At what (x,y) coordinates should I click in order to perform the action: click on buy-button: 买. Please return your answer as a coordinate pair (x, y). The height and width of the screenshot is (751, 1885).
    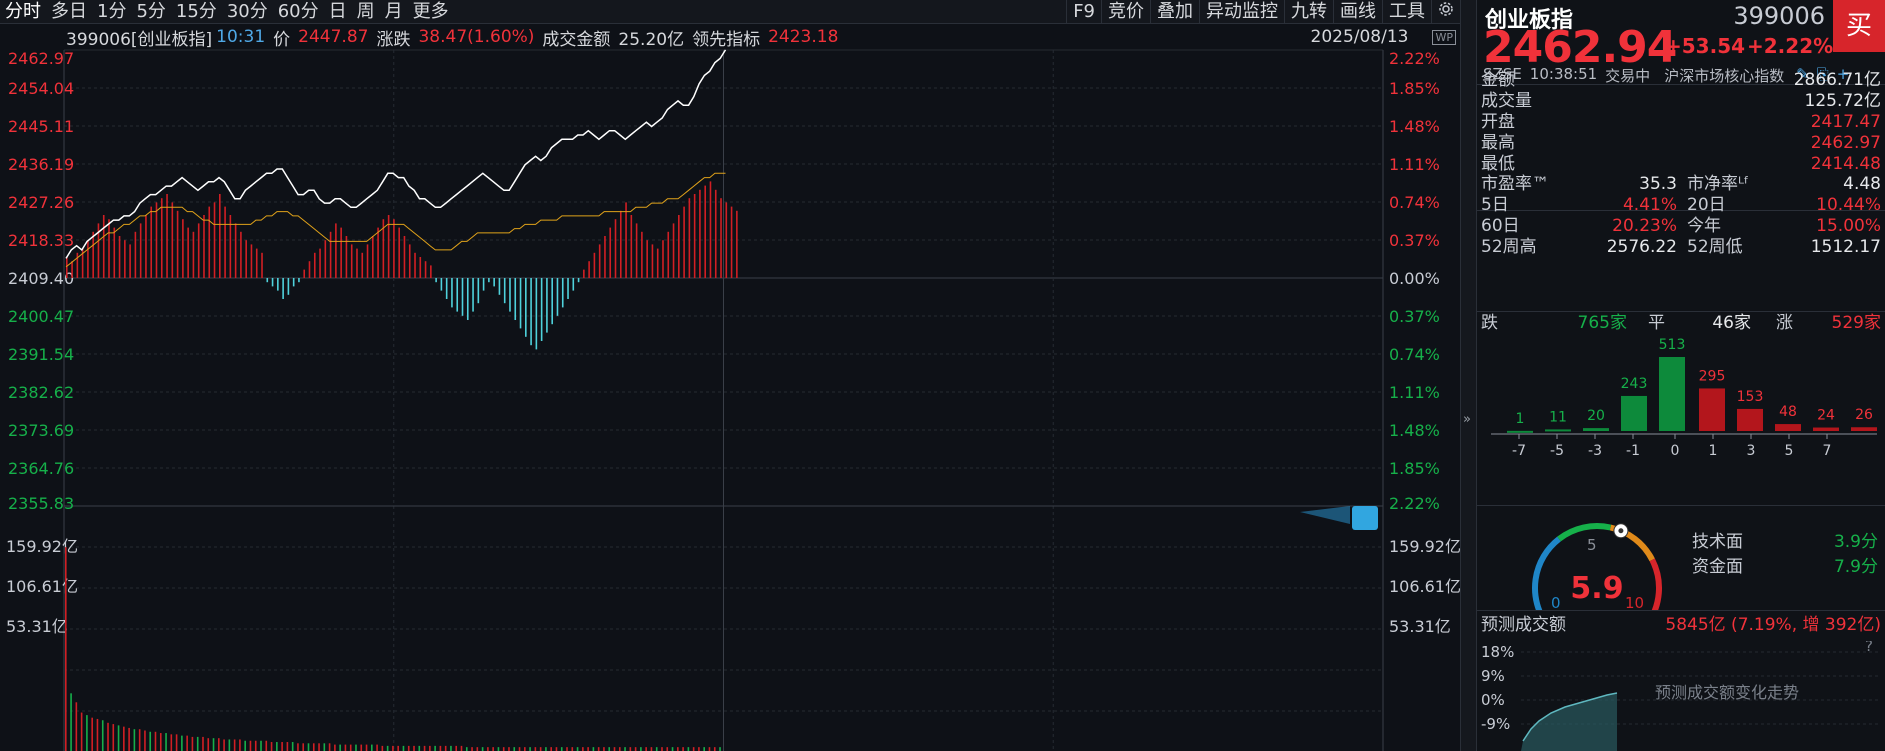
    Looking at the image, I should click on (1859, 26).